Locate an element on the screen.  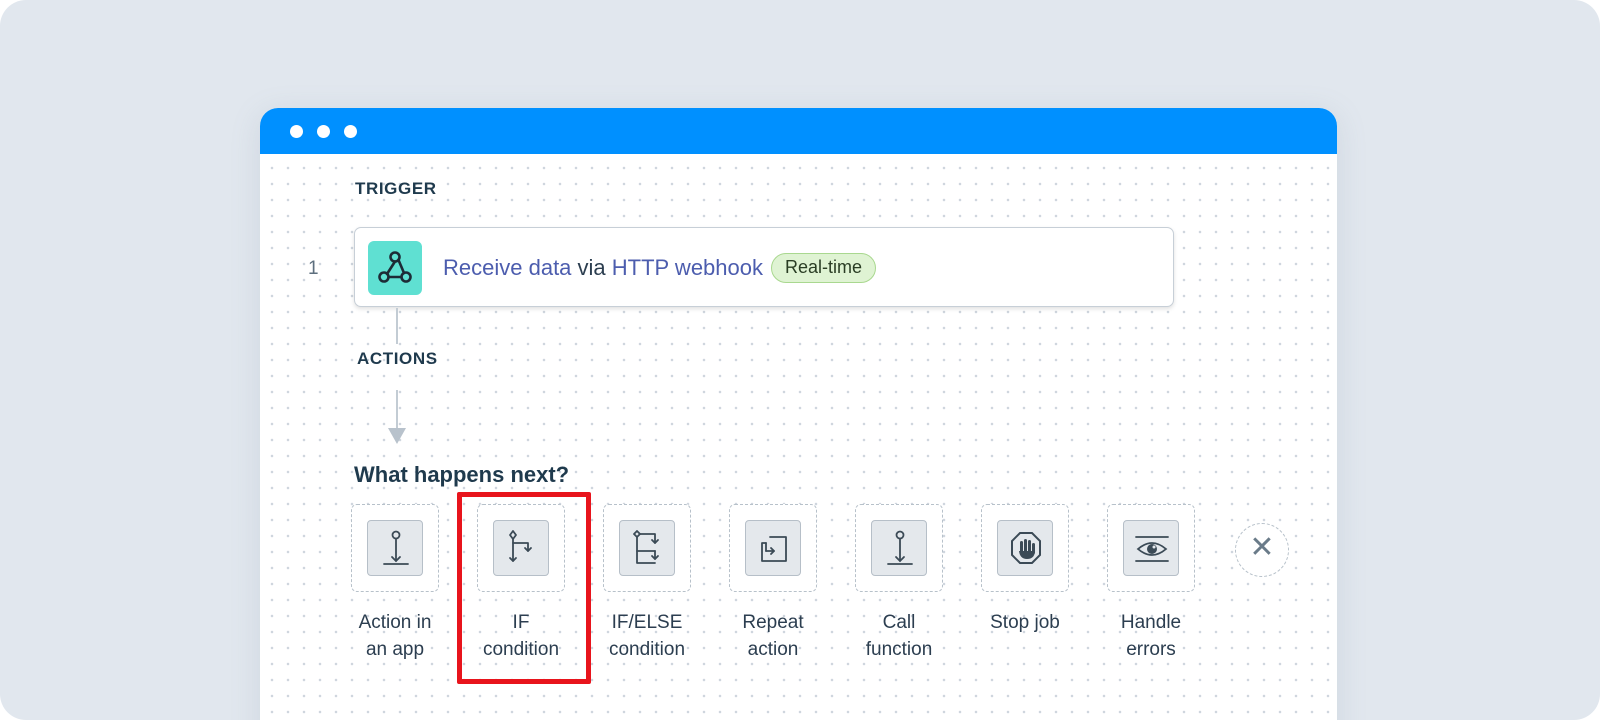
option-call-function: Call function is located at coordinates (899, 583).